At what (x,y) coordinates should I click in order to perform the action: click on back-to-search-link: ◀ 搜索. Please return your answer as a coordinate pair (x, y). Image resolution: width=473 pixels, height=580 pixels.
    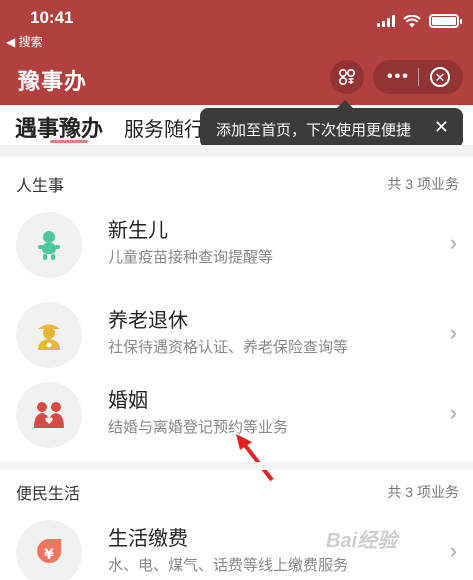
    Looking at the image, I should click on (24, 41).